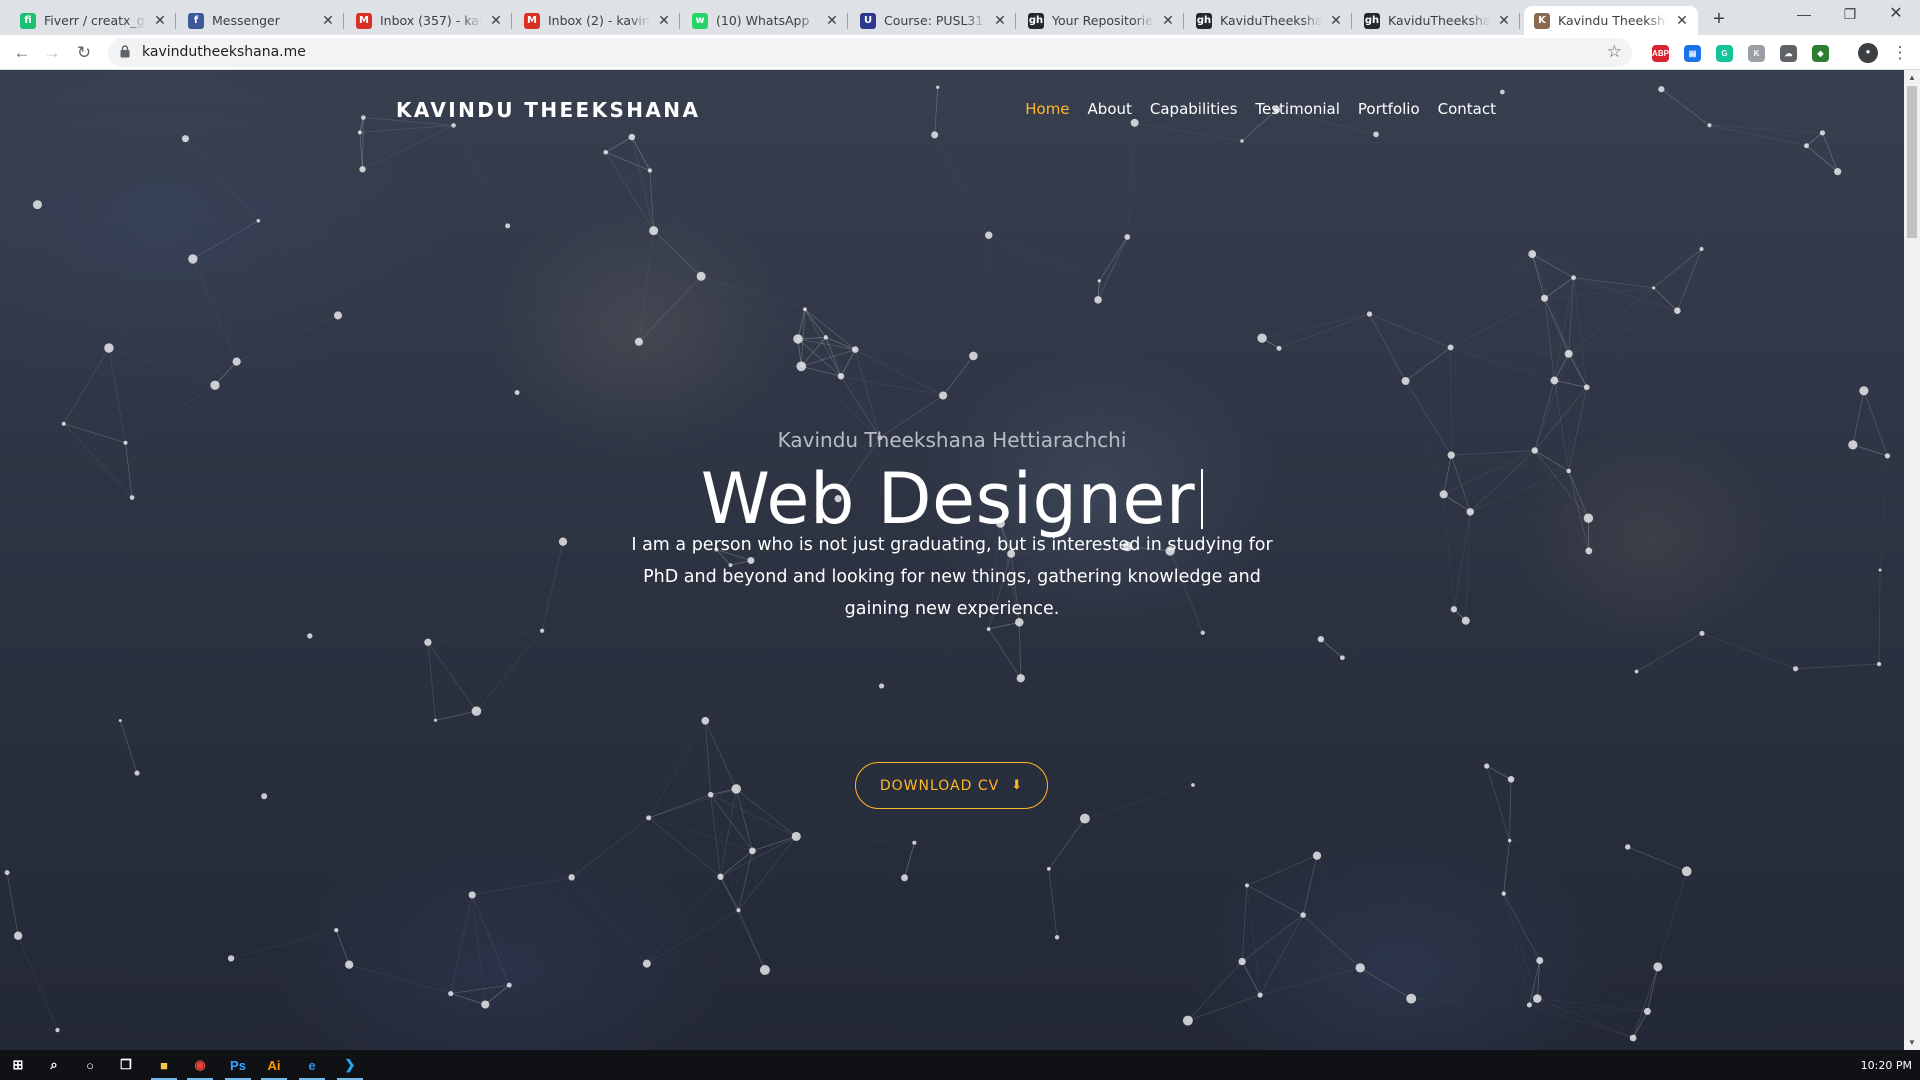  Describe the element at coordinates (90, 1065) in the screenshot. I see `cortana-icon: ○` at that location.